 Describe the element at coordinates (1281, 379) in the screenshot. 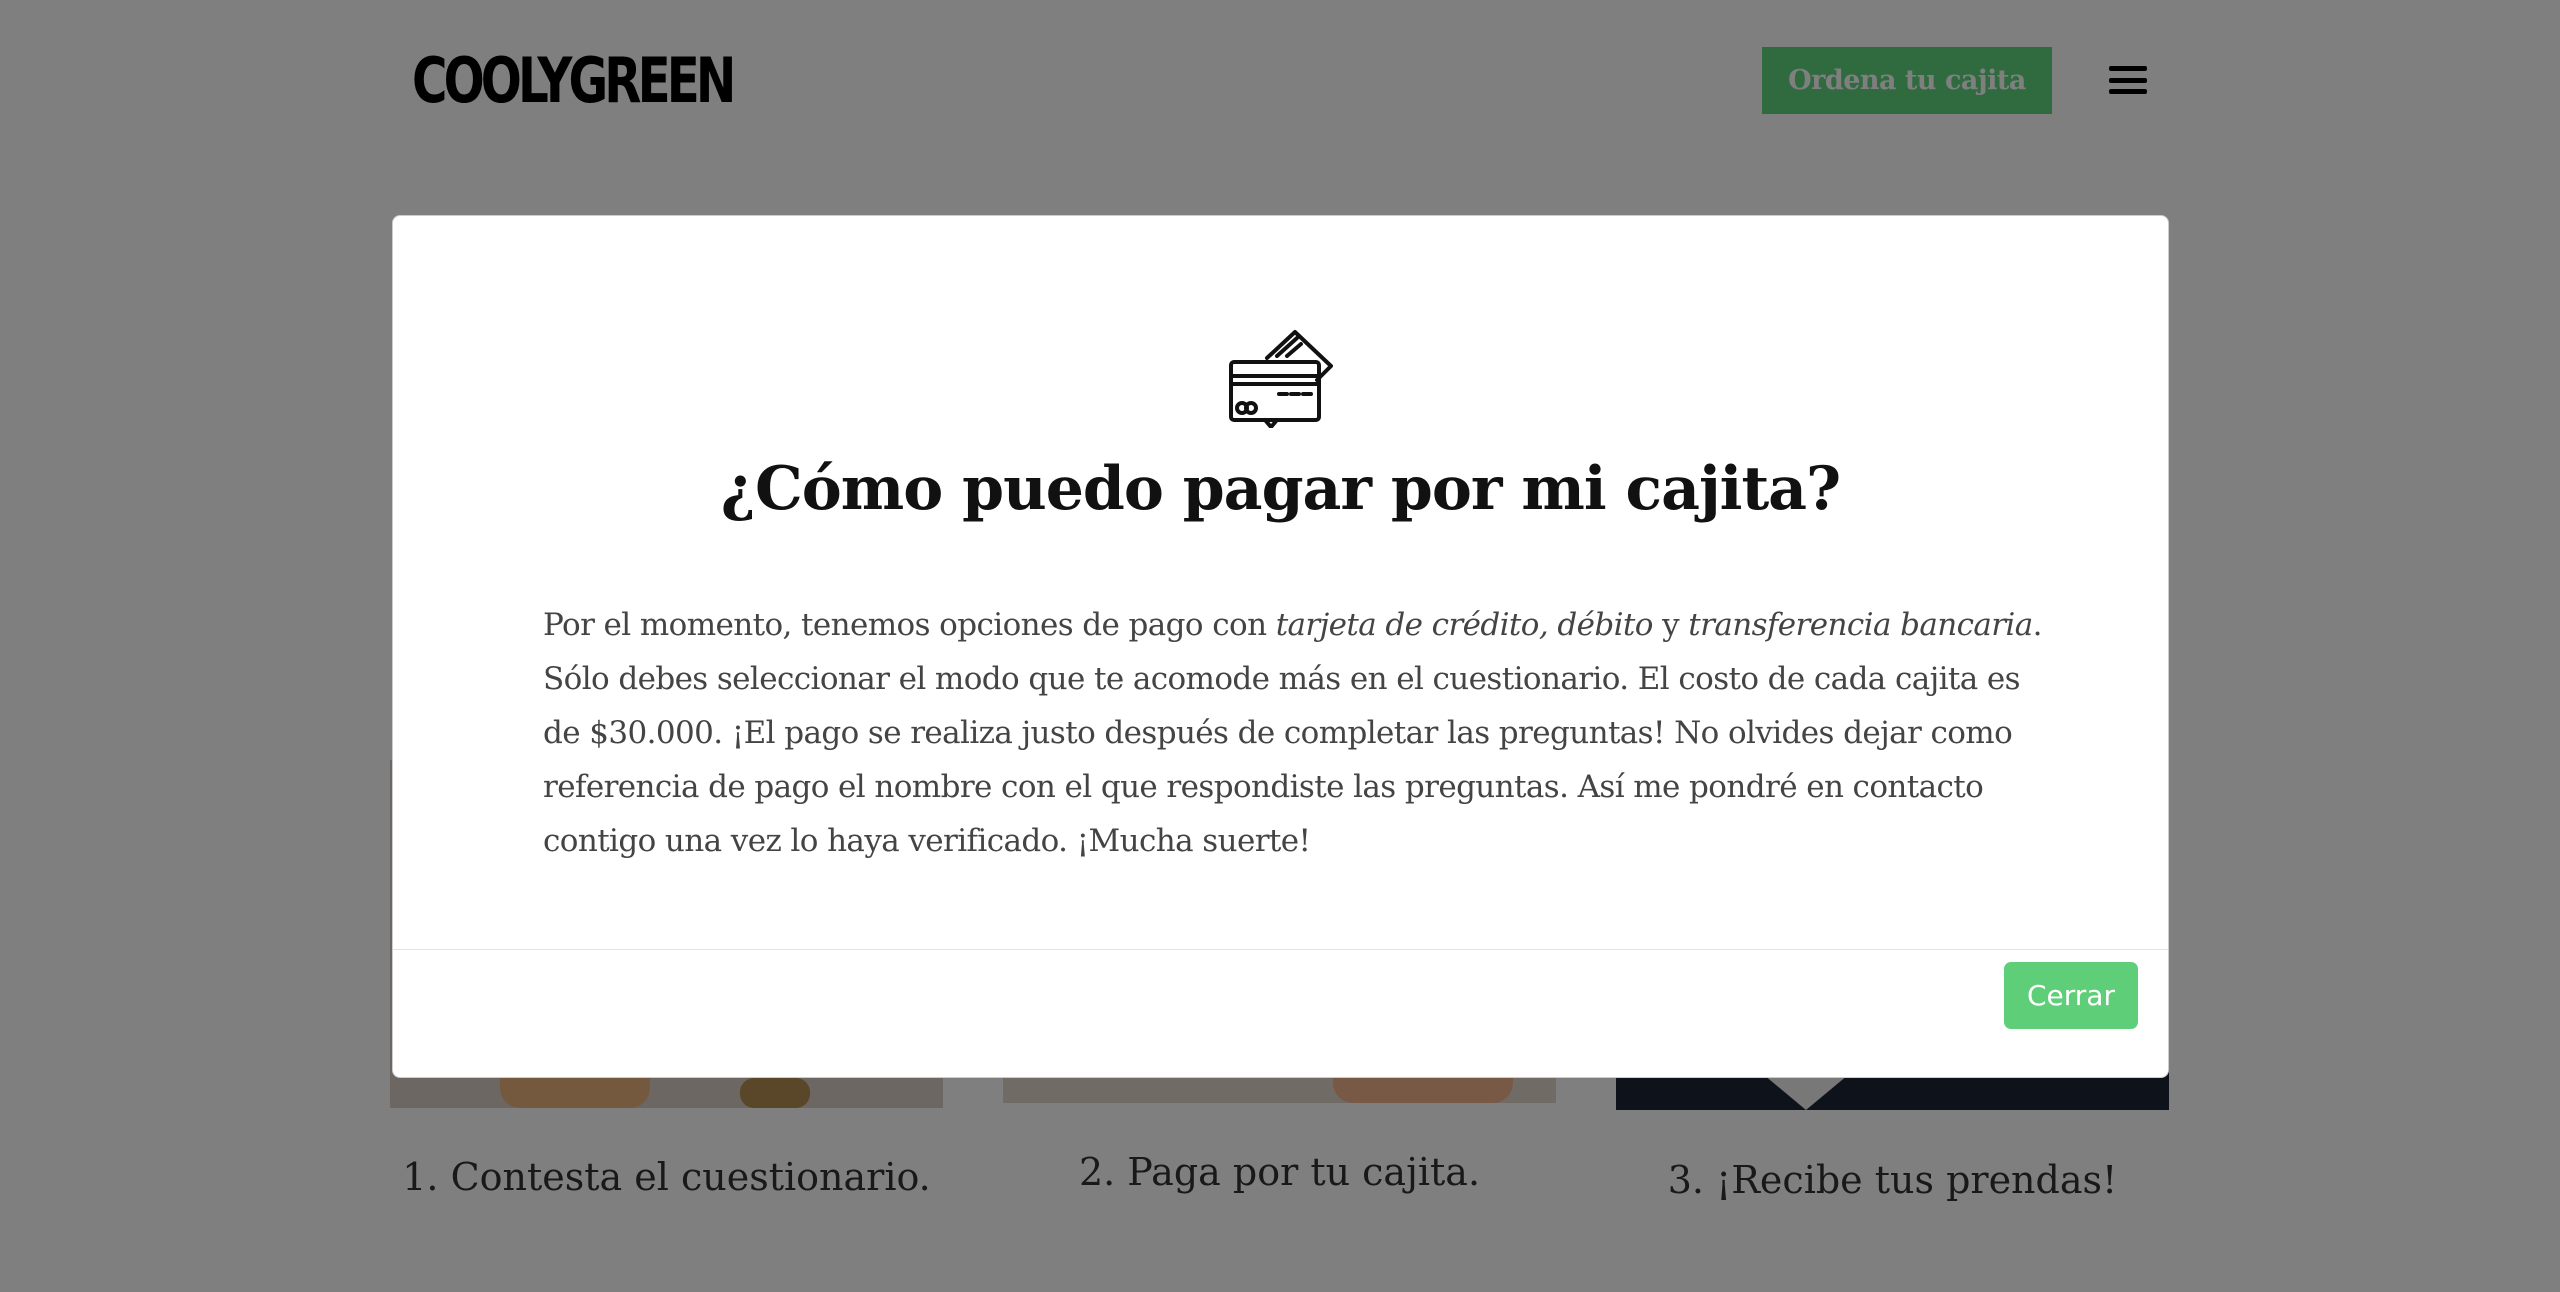

I see `credit-card-icon` at that location.